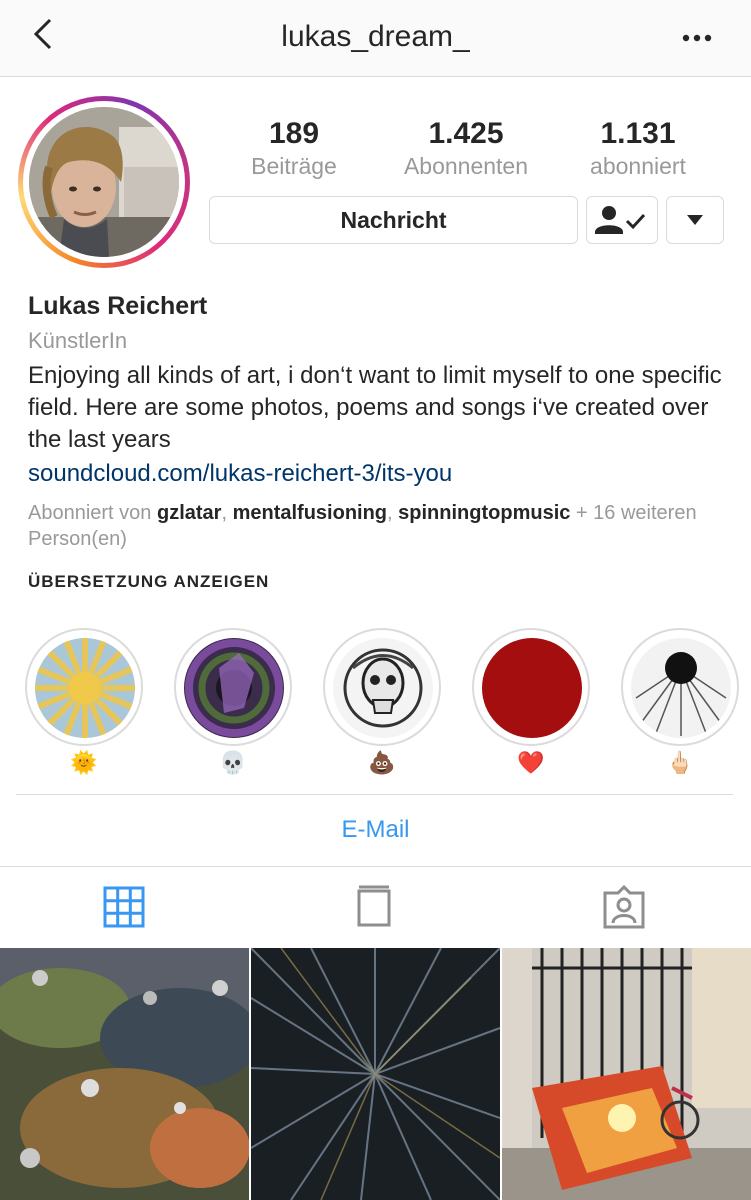 The height and width of the screenshot is (1200, 751). What do you see at coordinates (484, 513) in the screenshot?
I see `followed-by-user: spinningtopmusic` at bounding box center [484, 513].